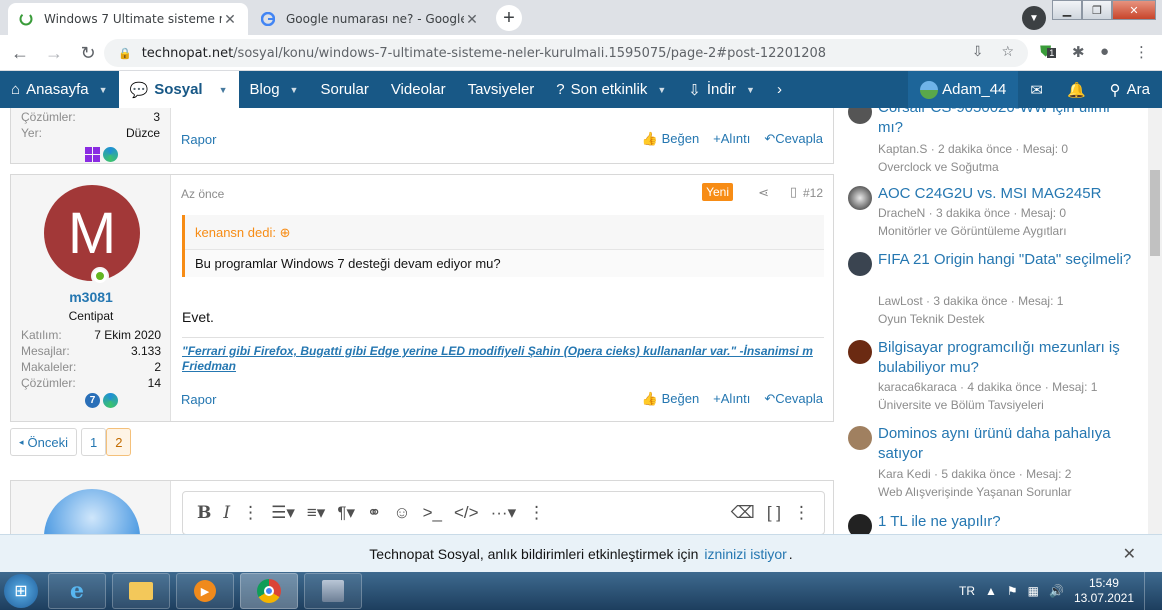 The width and height of the screenshot is (1162, 610). What do you see at coordinates (972, 231) in the screenshot?
I see `thread-forum: Monitörler ve Görüntüleme Aygıtları` at bounding box center [972, 231].